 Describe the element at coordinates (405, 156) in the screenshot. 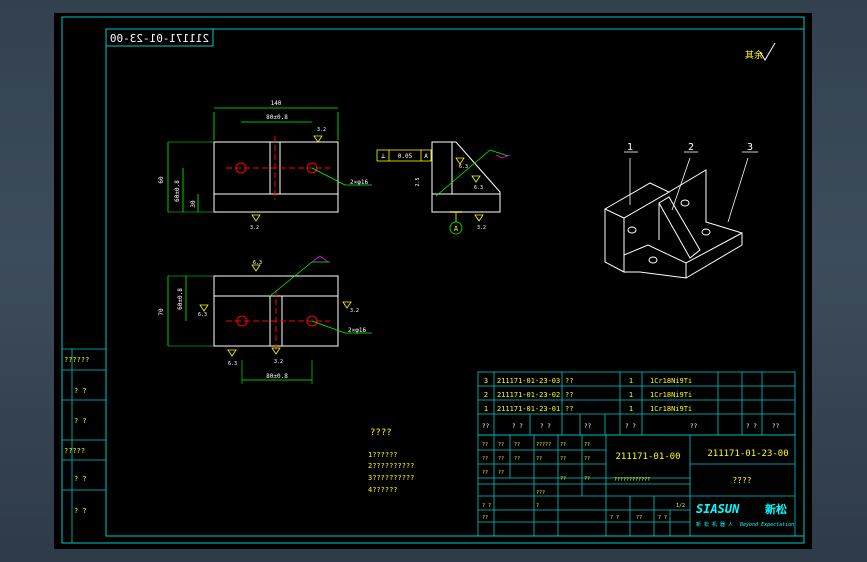

I see `tol-value: 0.05` at that location.